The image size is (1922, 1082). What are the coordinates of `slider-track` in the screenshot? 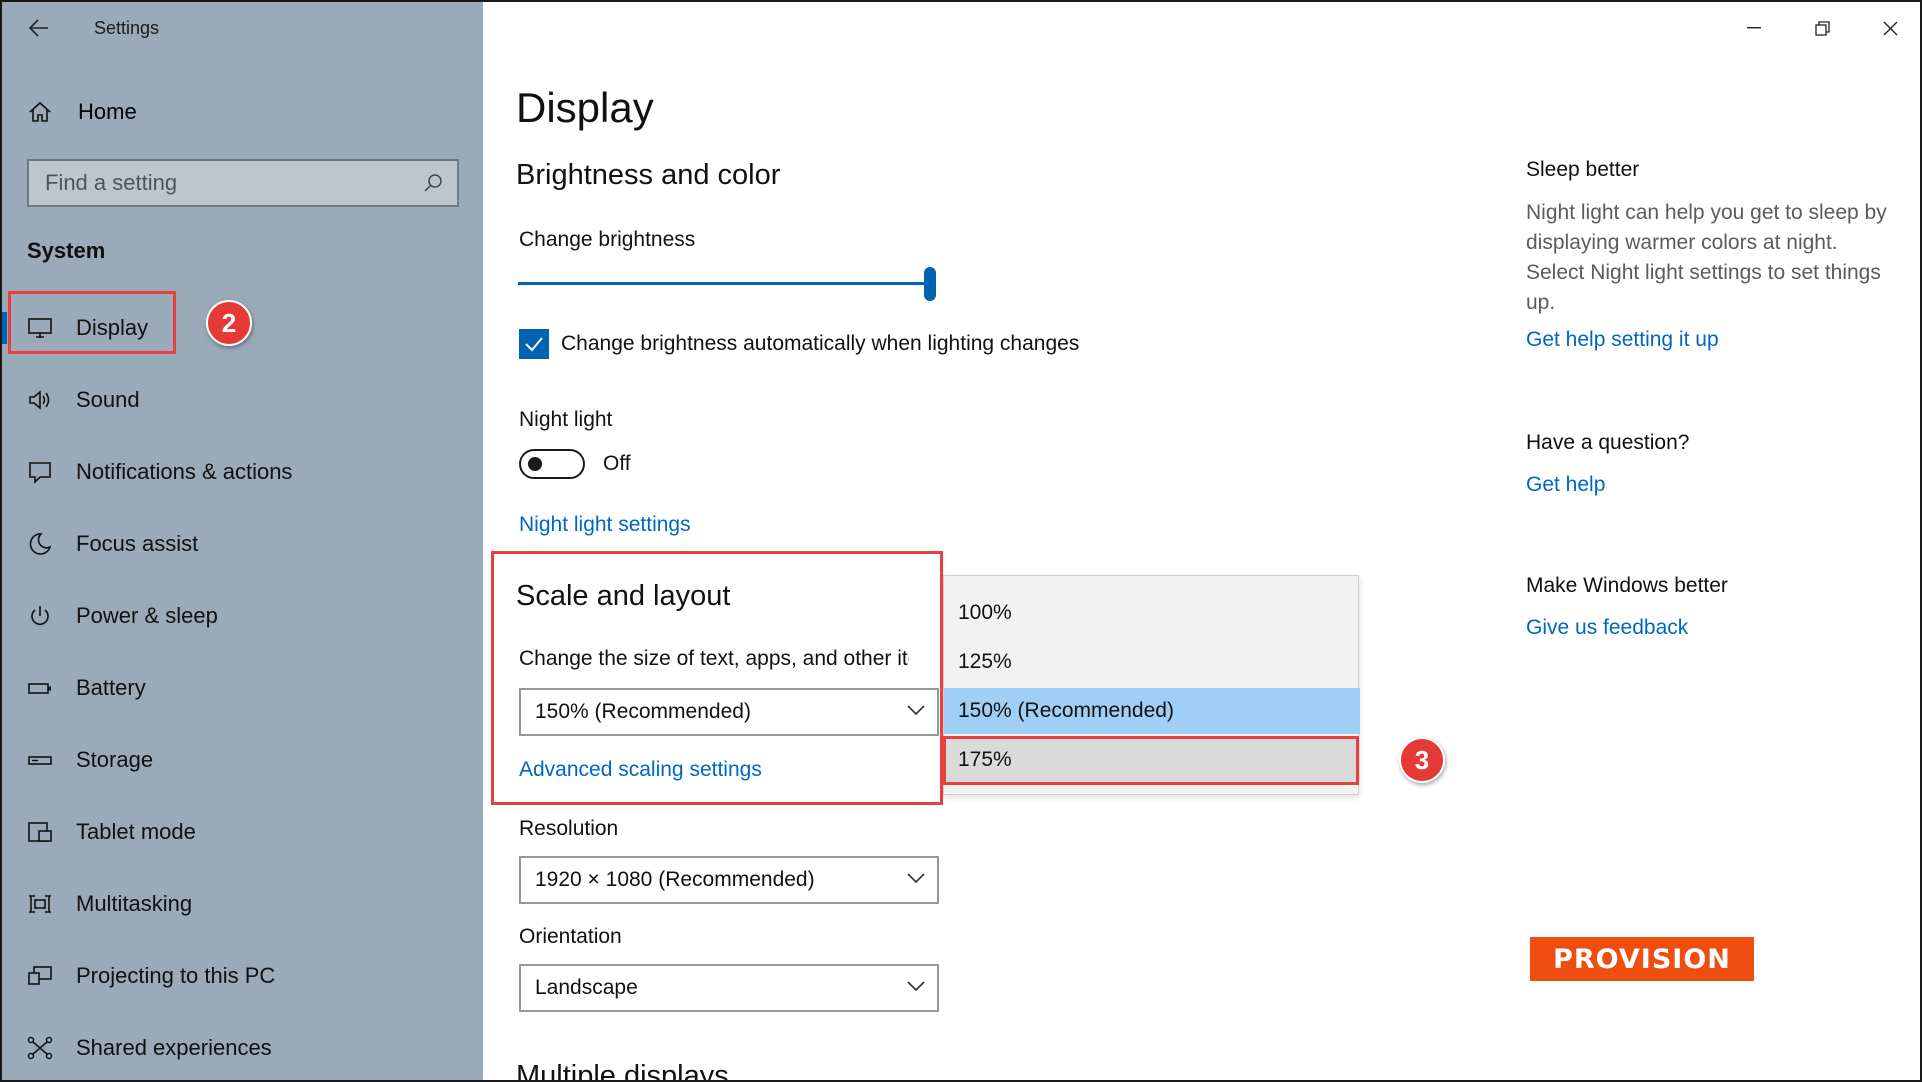 It's located at (724, 283).